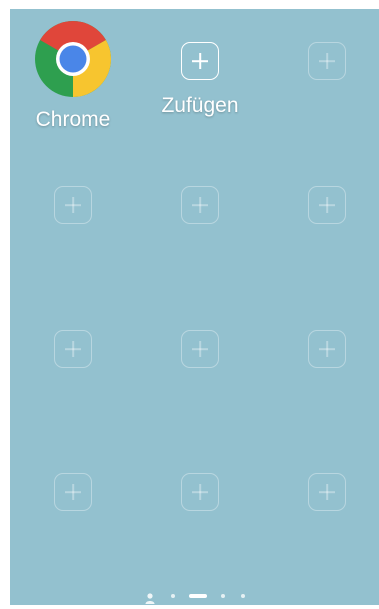 The image size is (379, 609). Describe the element at coordinates (197, 596) in the screenshot. I see `page-dot-active` at that location.